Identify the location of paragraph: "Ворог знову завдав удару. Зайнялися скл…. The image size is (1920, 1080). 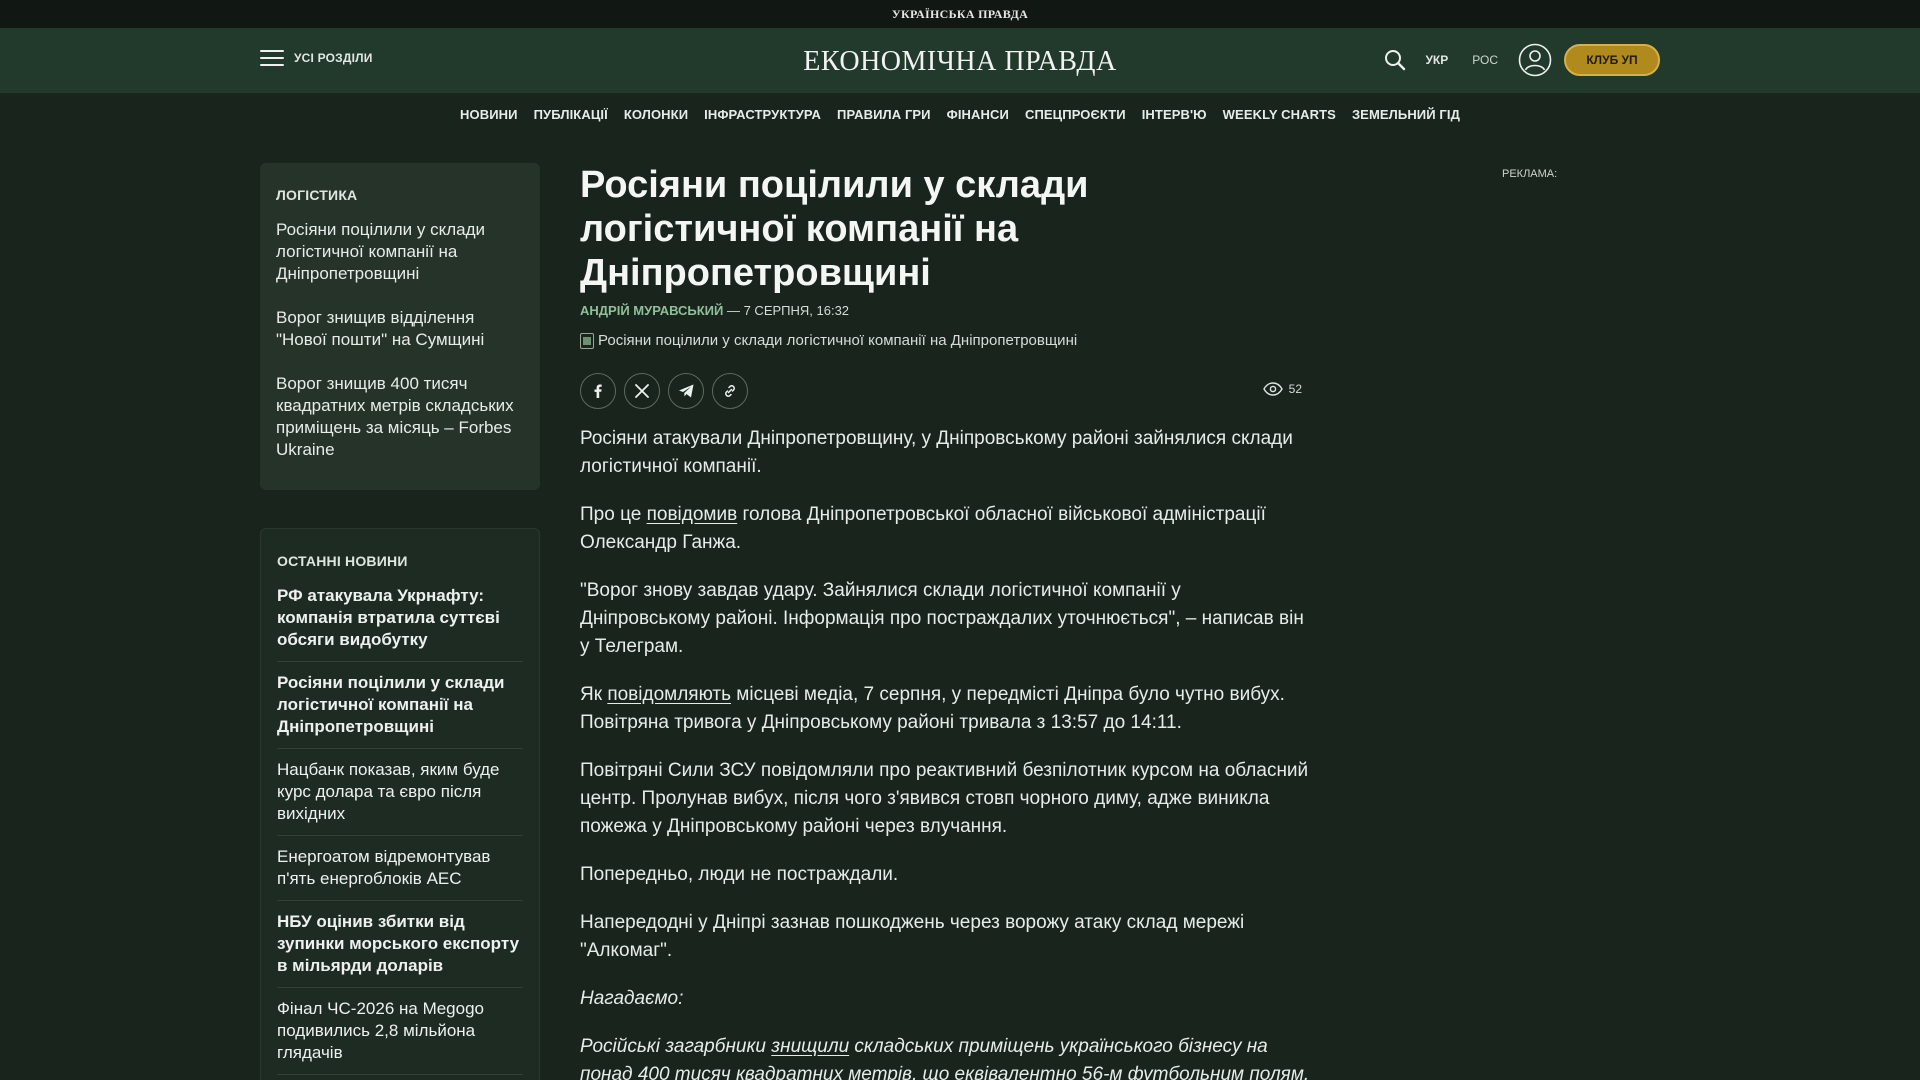
(942, 618).